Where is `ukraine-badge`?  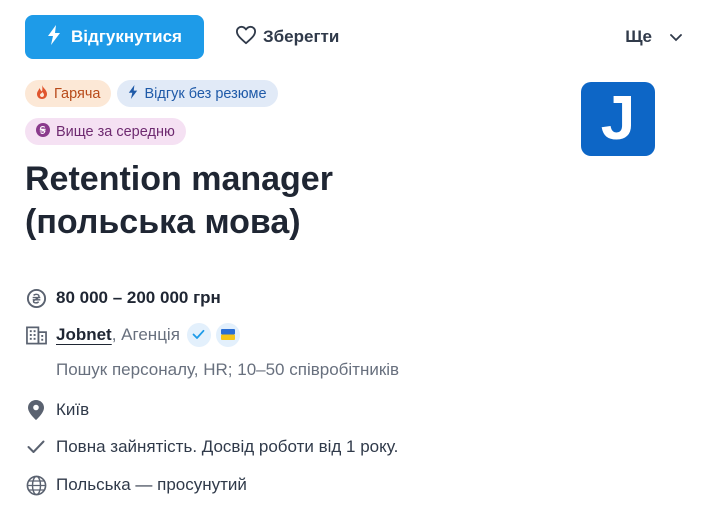
ukraine-badge is located at coordinates (227, 335).